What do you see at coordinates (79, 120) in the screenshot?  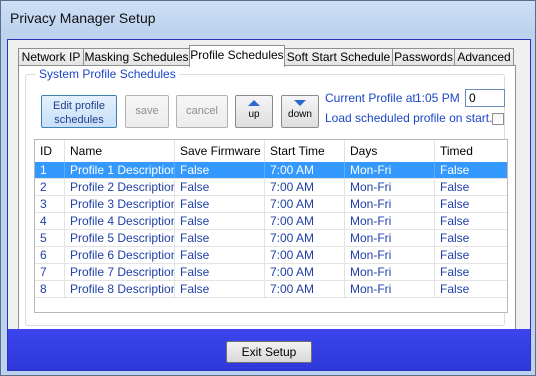 I see `edit-button-label-line2: schedules` at bounding box center [79, 120].